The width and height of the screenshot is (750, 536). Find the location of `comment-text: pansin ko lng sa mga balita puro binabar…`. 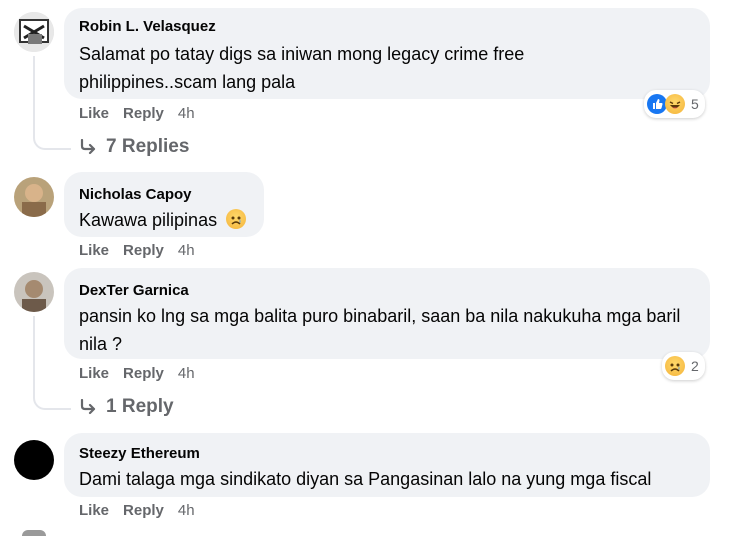

comment-text: pansin ko lng sa mga balita puro binabar… is located at coordinates (380, 330).